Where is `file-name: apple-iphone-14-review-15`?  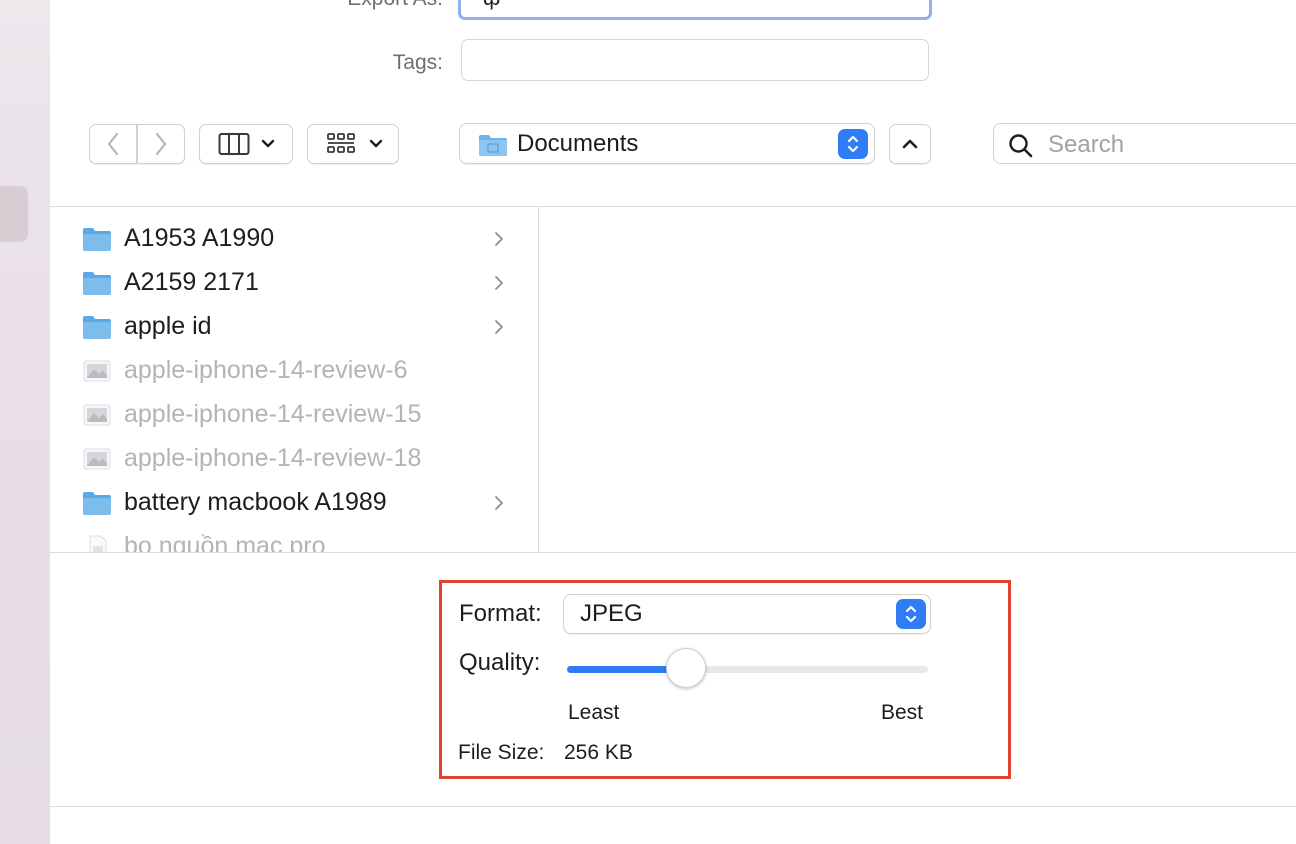
file-name: apple-iphone-14-review-15 is located at coordinates (273, 414).